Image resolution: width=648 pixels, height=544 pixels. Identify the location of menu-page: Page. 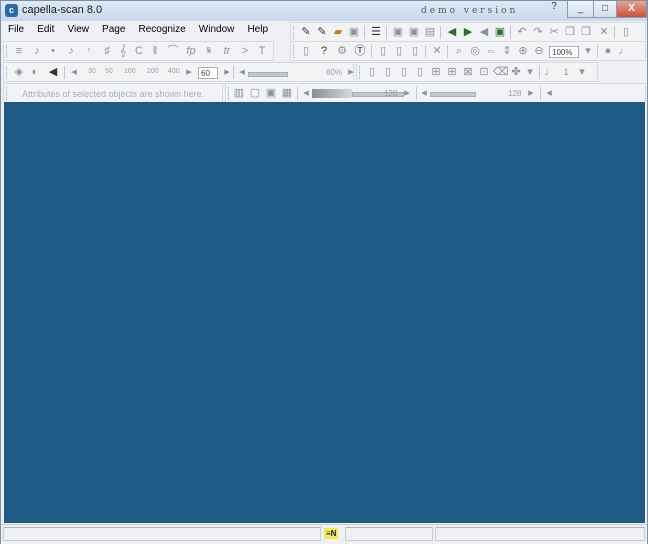
(113, 28).